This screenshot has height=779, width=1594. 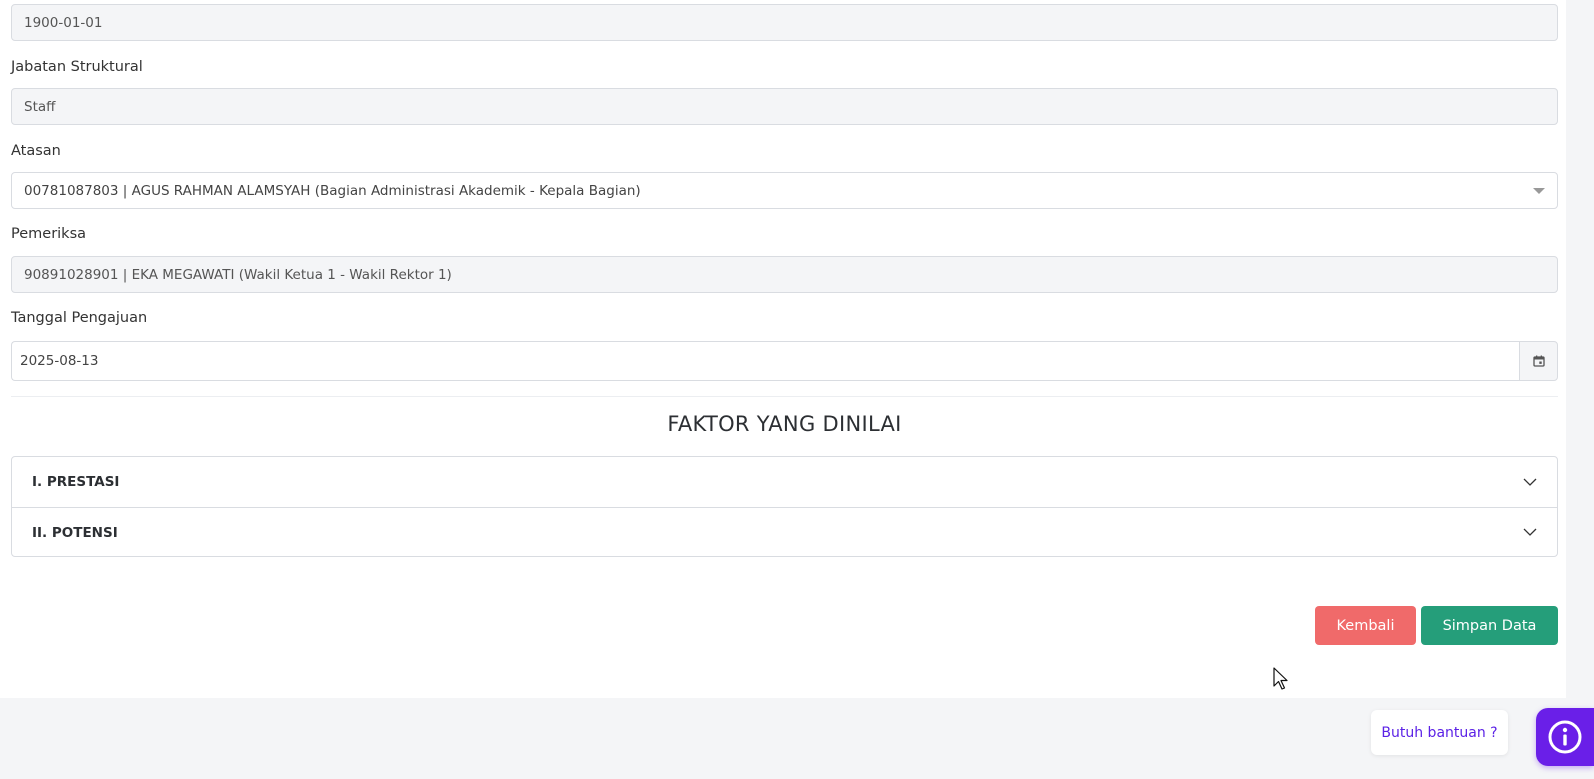 What do you see at coordinates (59, 361) in the screenshot?
I see `tanggal-value: 2025-08-13` at bounding box center [59, 361].